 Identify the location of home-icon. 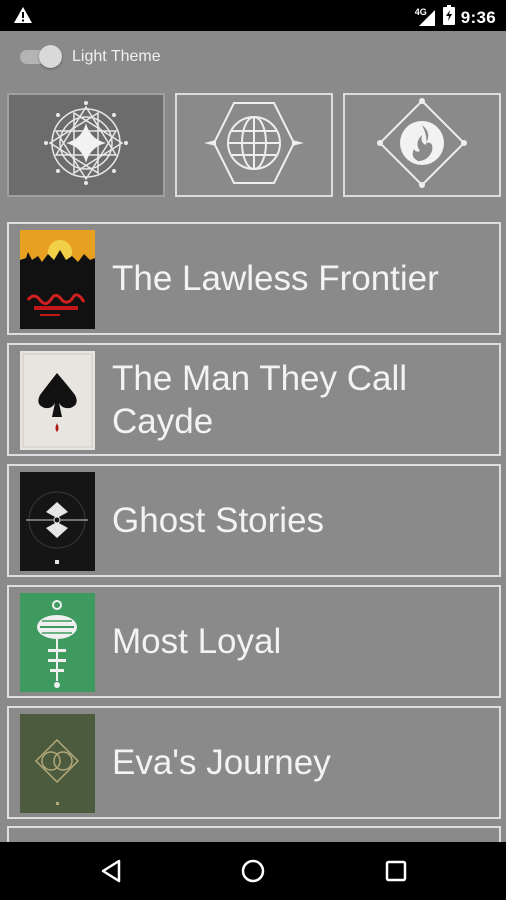
(253, 871).